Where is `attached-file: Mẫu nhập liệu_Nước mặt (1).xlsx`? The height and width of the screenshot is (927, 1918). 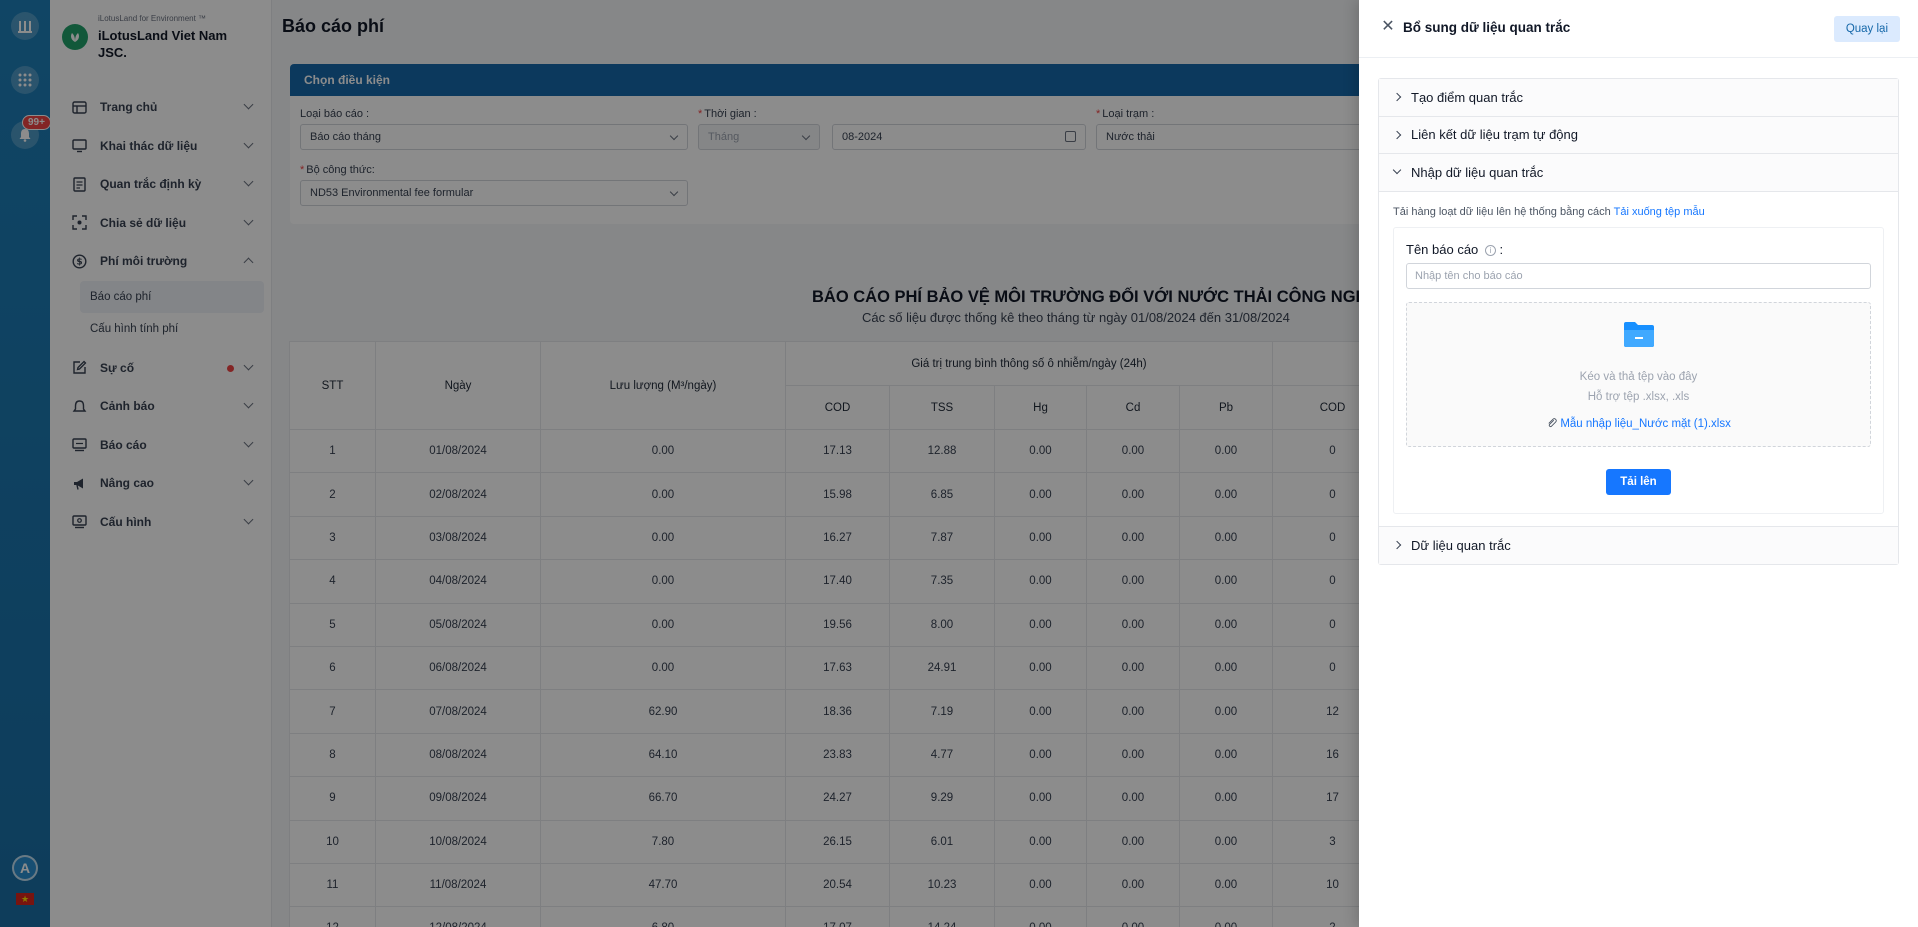
attached-file: Mẫu nhập liệu_Nước mặt (1).xlsx is located at coordinates (1638, 423).